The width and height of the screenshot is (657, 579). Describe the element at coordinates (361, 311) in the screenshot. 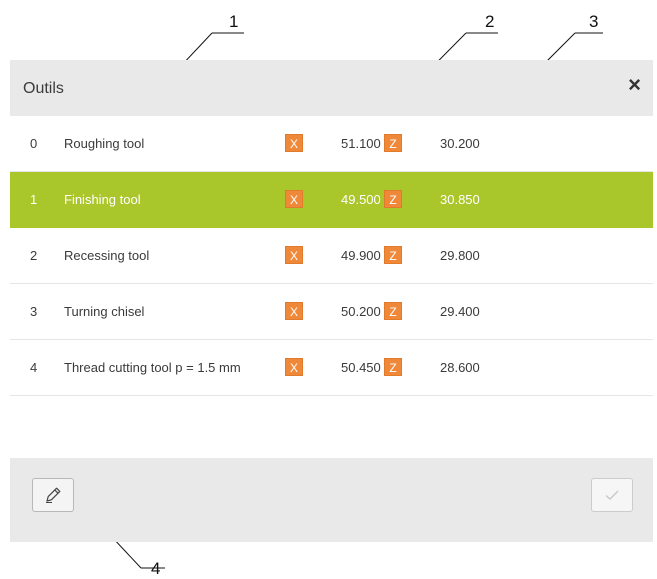

I see `x-value: 50.200` at that location.